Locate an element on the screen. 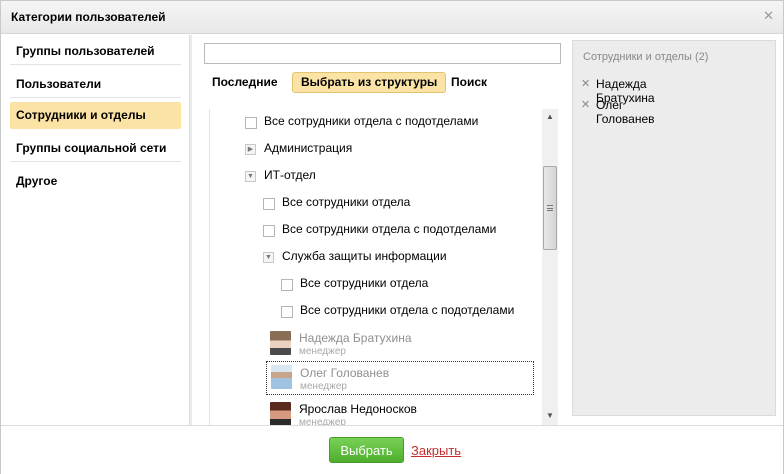 The image size is (784, 474). close-icon: ✕ is located at coordinates (768, 16).